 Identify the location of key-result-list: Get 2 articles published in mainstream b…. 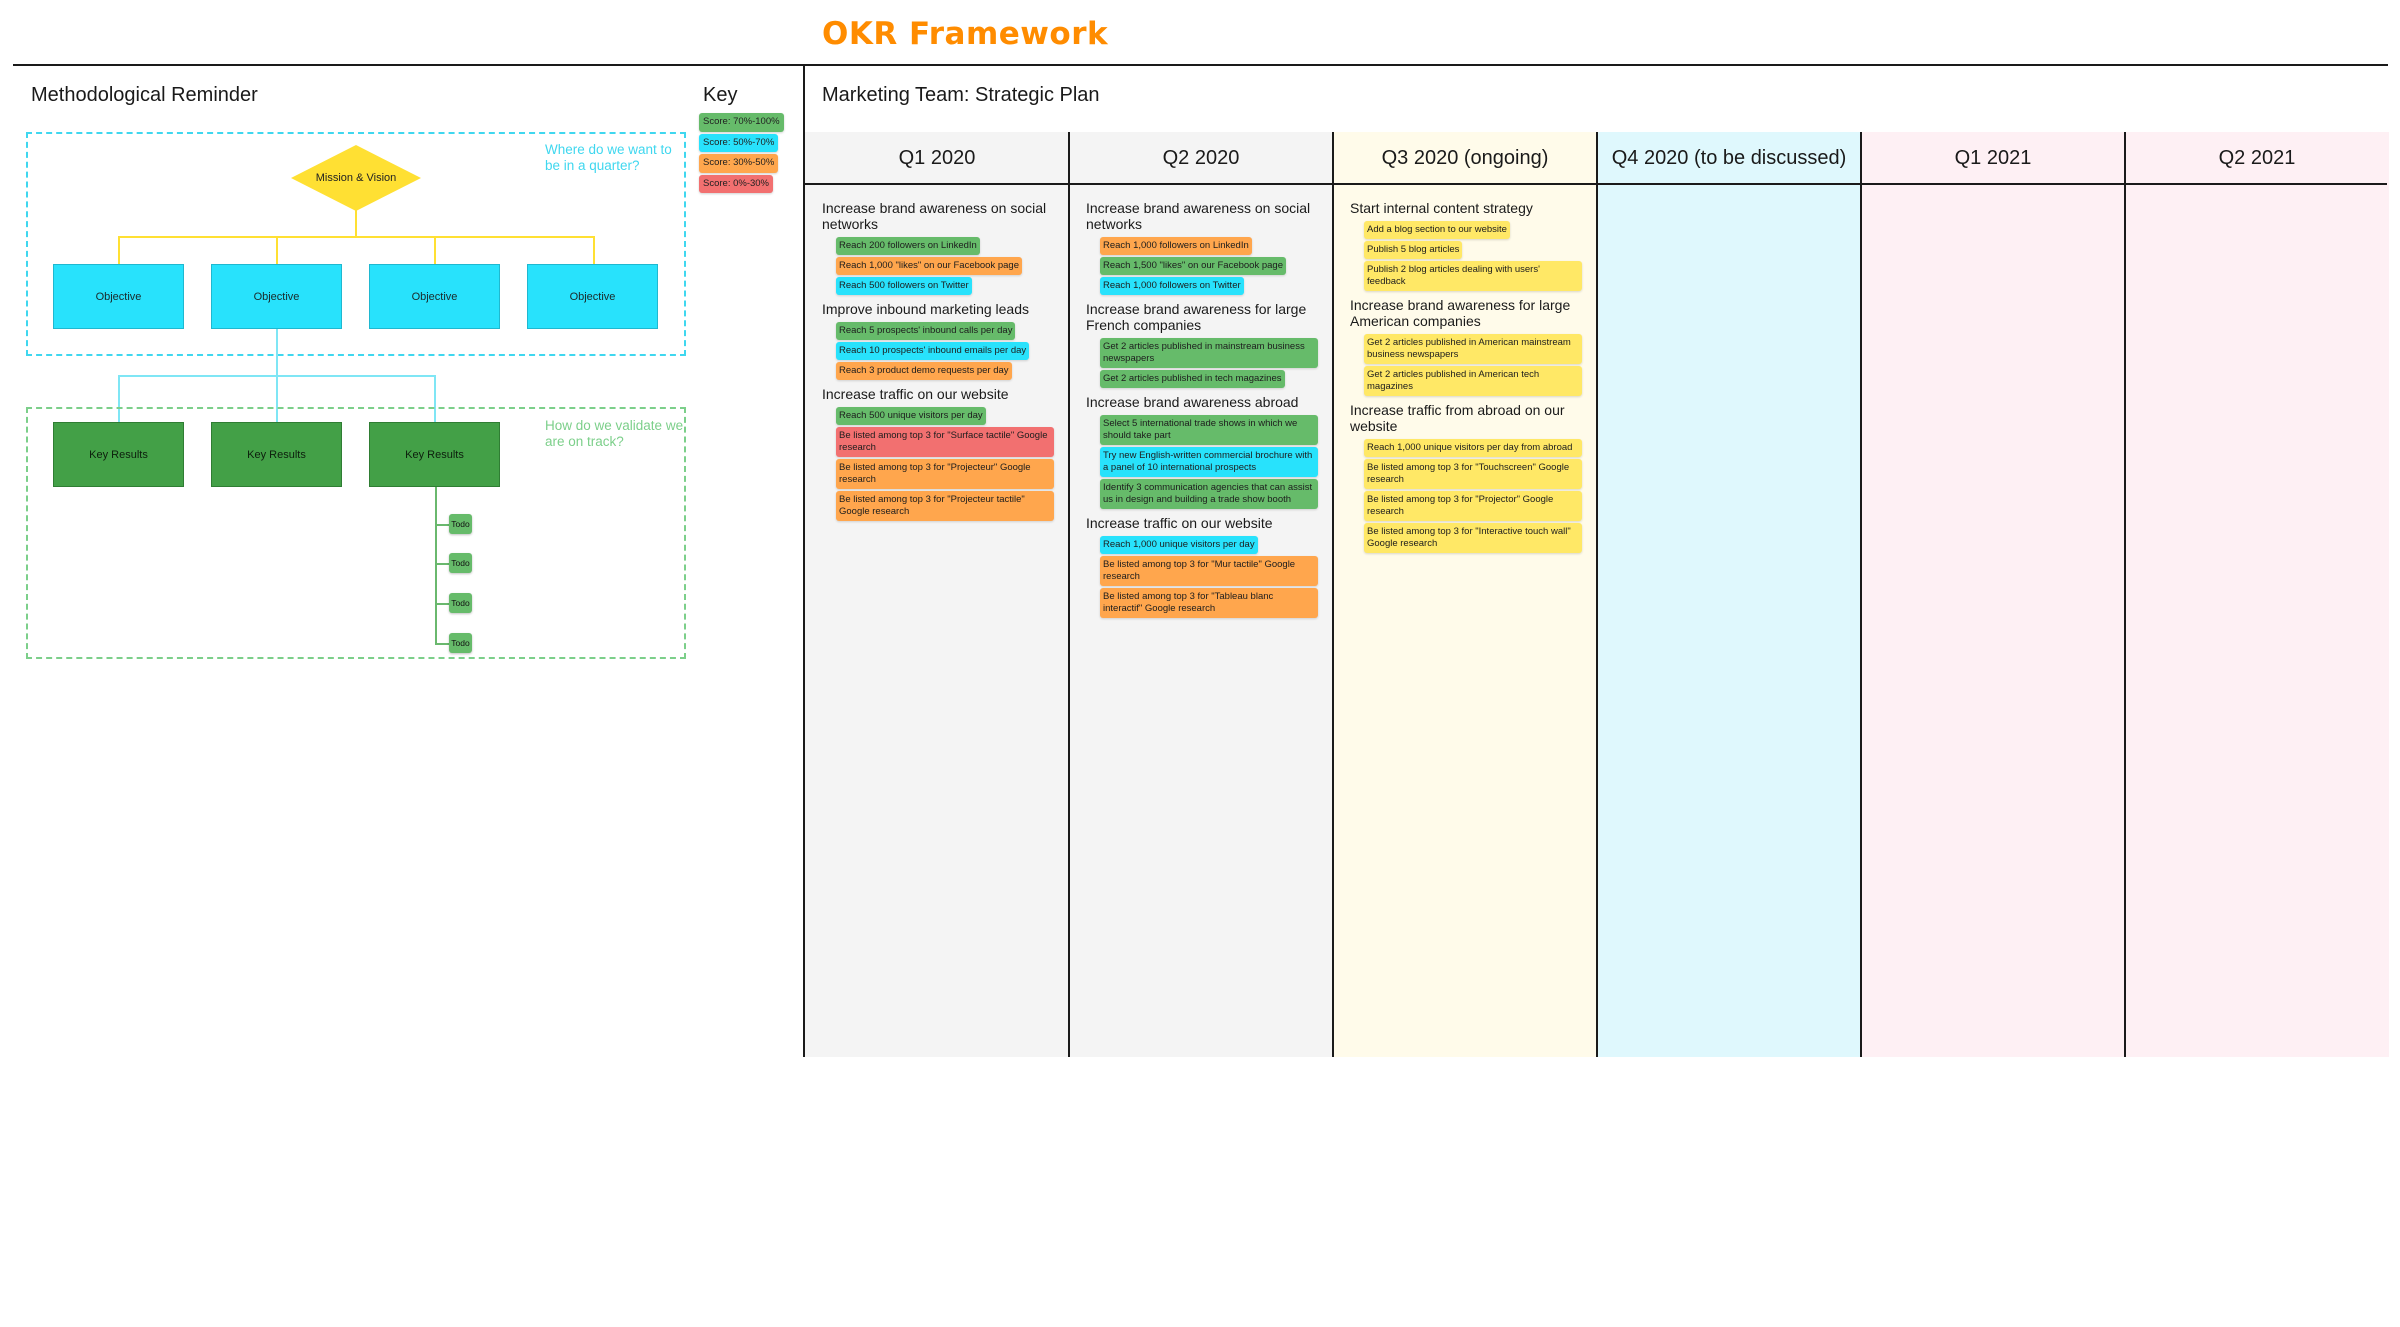
(1209, 363).